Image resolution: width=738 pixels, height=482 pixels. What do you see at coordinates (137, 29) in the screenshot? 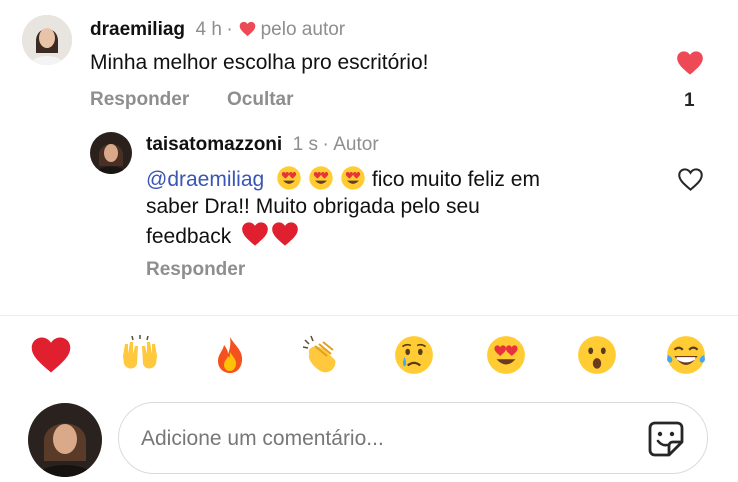
I see `comment-username: draemiliag` at bounding box center [137, 29].